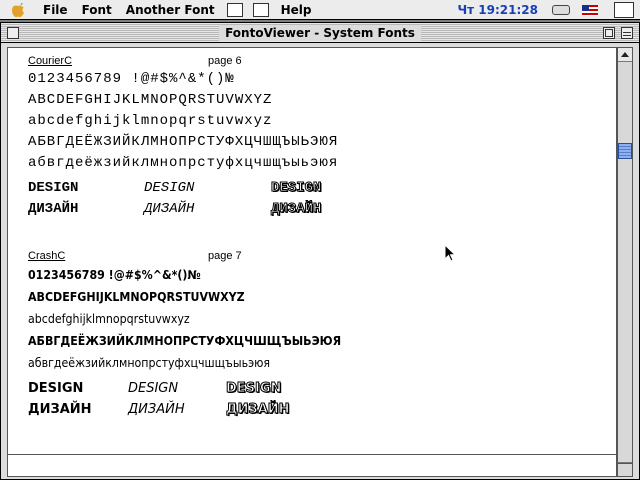 This screenshot has height=480, width=640. I want to click on menu-bar: File Font Another Font Help Чт 19:21:28, so click(320, 10).